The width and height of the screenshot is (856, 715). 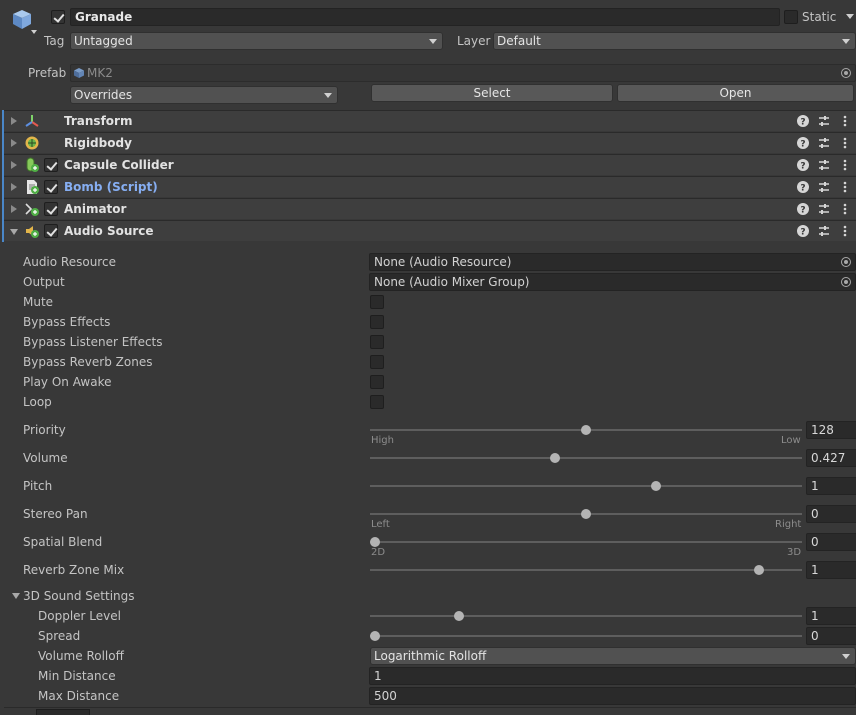 What do you see at coordinates (378, 552) in the screenshot?
I see `spatial-blend-min-label: 2D` at bounding box center [378, 552].